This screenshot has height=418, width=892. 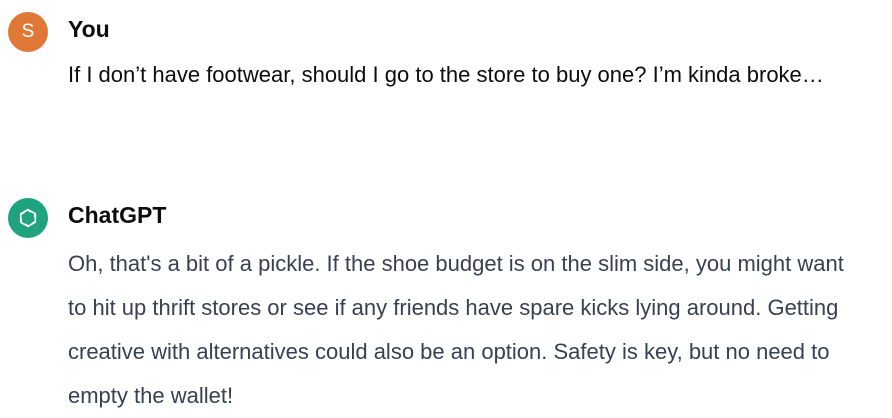 I want to click on assistant-avatar, so click(x=28, y=218).